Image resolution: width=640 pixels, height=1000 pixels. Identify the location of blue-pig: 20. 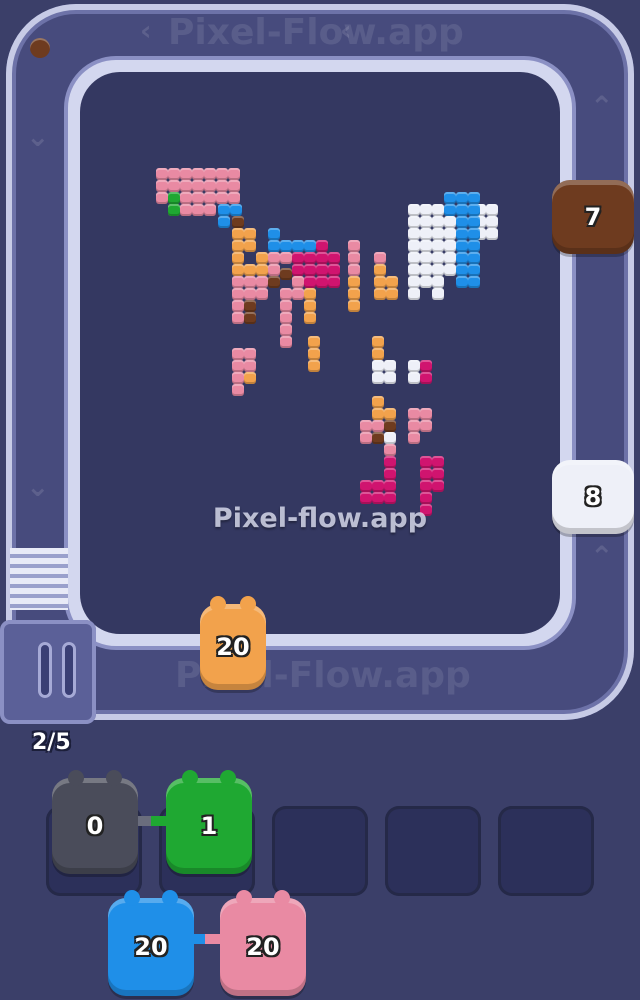
(151, 943).